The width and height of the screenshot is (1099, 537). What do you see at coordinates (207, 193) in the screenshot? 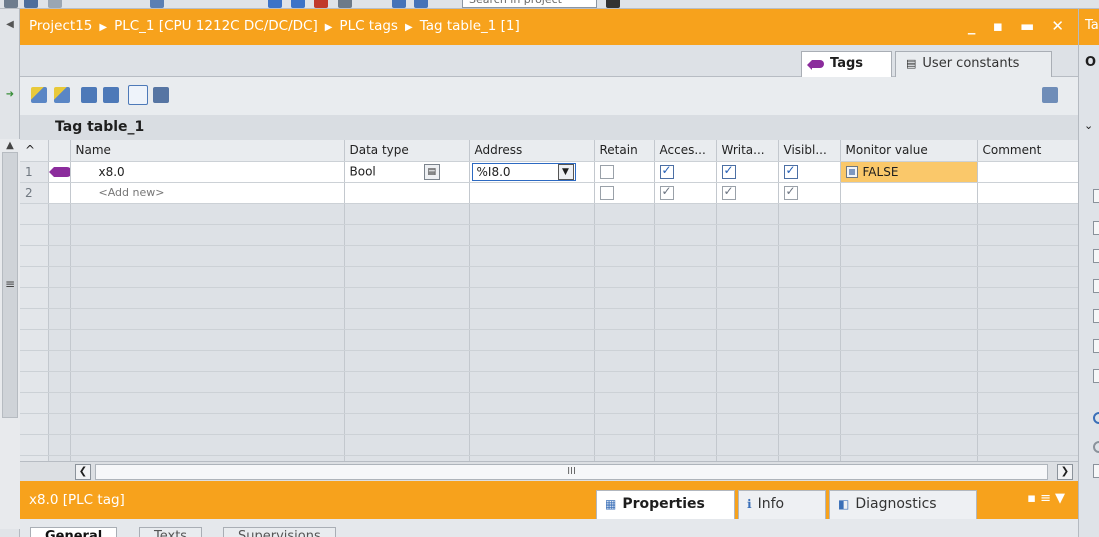
I see `add-new-cell: <Add new>` at bounding box center [207, 193].